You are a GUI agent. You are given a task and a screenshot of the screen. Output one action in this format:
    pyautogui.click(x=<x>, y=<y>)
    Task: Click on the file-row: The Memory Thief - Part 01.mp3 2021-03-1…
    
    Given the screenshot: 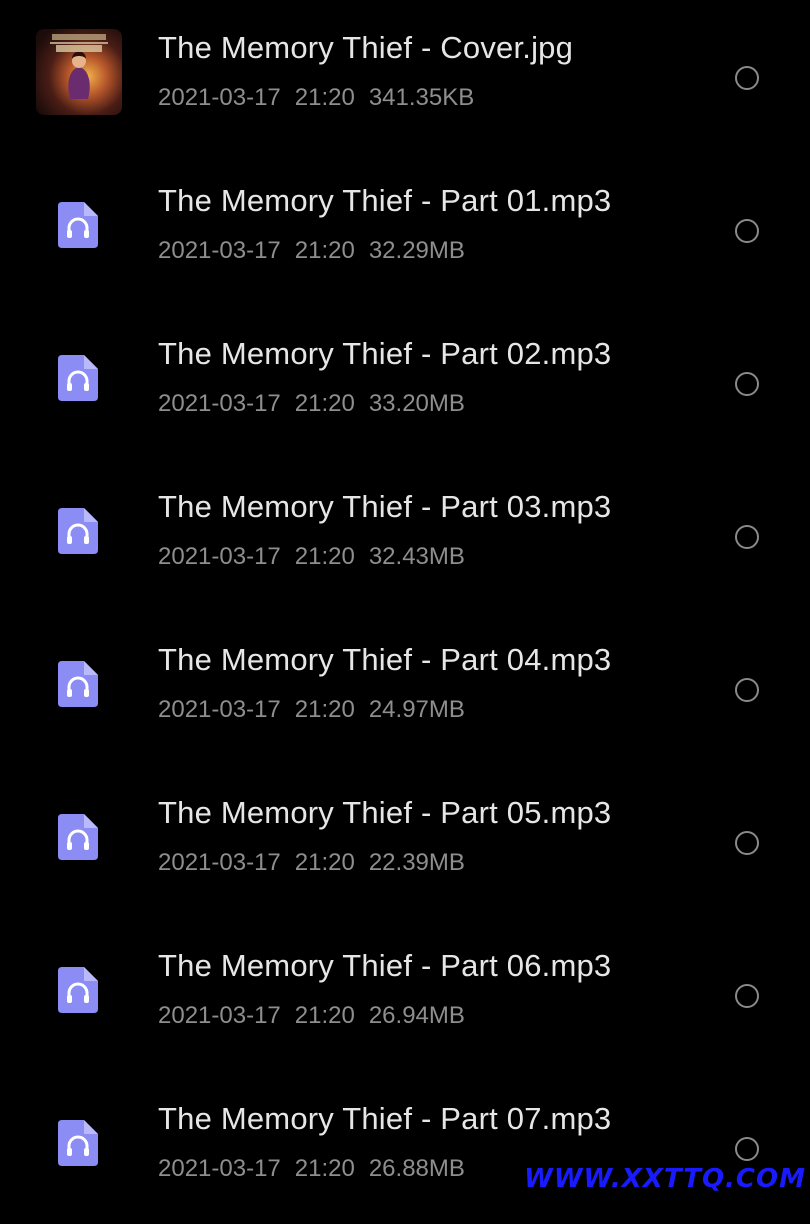 What is the action you would take?
    pyautogui.click(x=405, y=229)
    